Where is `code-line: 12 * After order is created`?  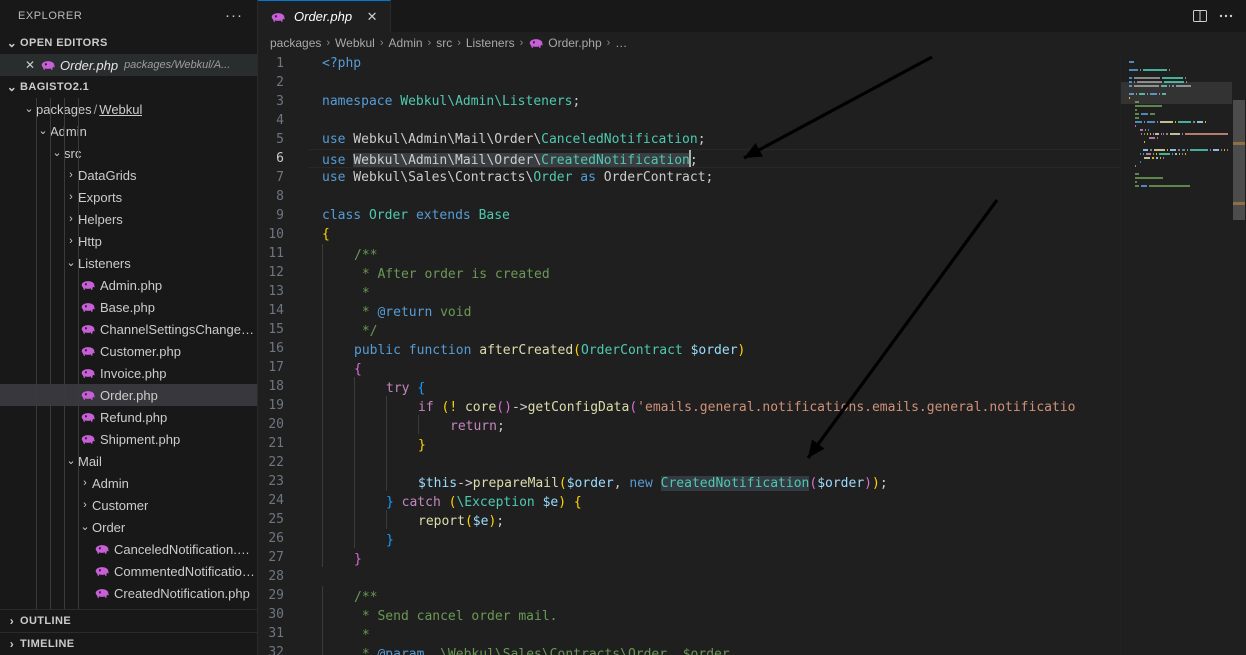
code-line: 12 * After order is created is located at coordinates (752, 272).